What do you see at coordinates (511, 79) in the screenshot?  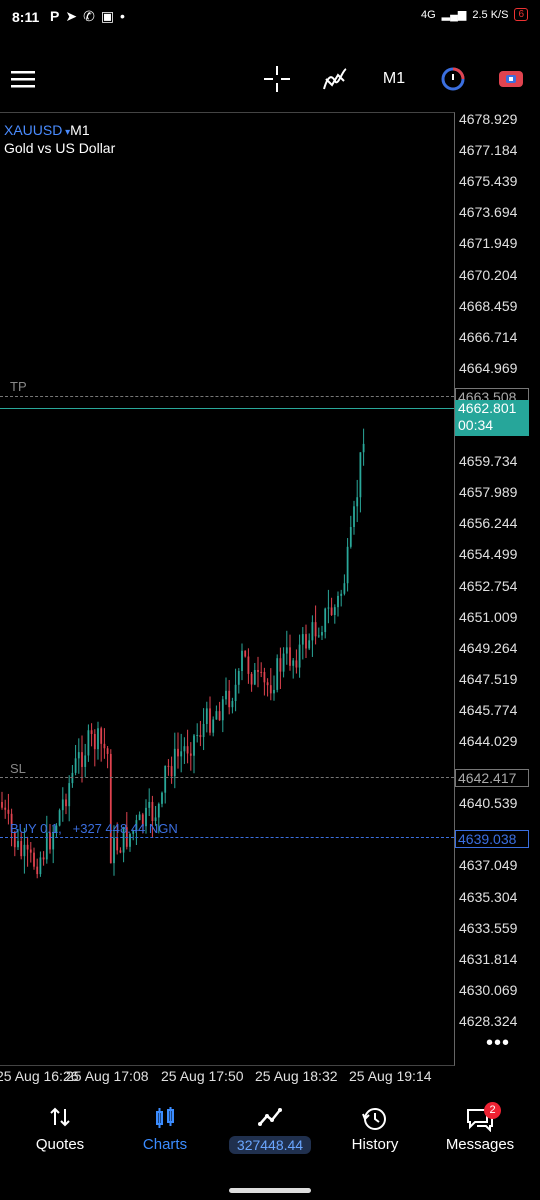 I see `one-click-trading-icon` at bounding box center [511, 79].